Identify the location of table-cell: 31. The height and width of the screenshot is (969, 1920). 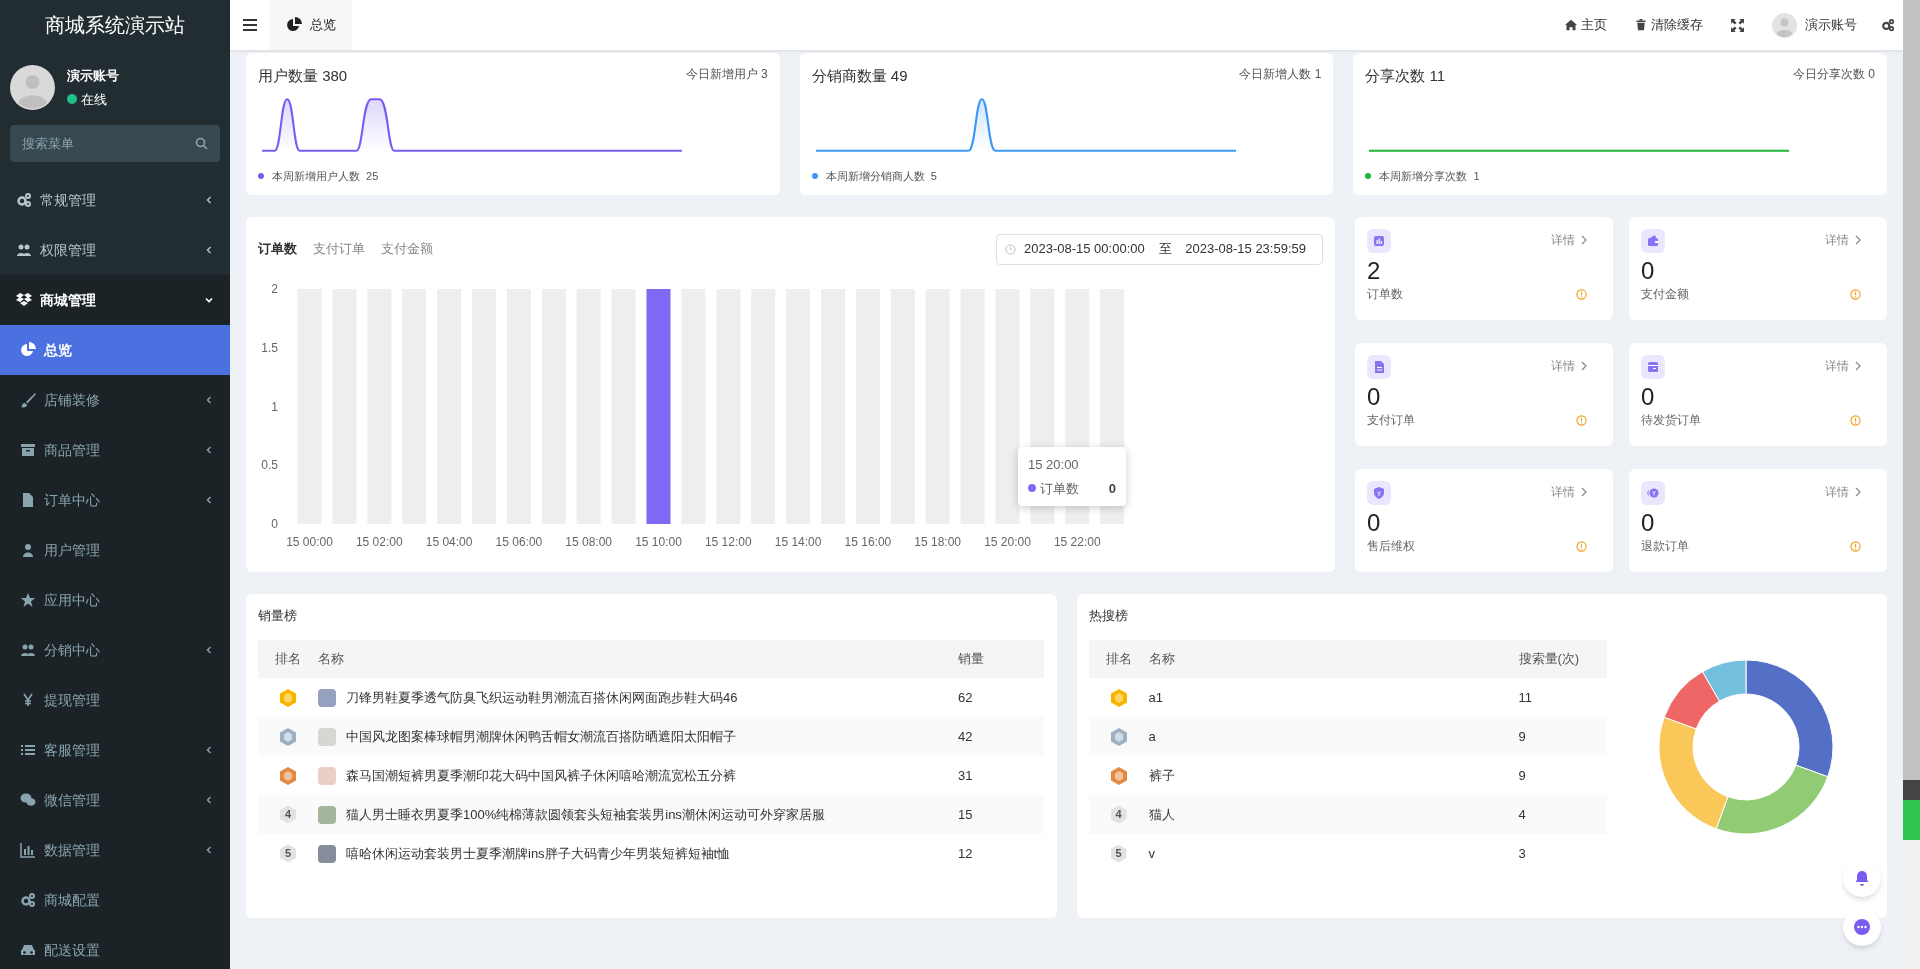
(965, 775).